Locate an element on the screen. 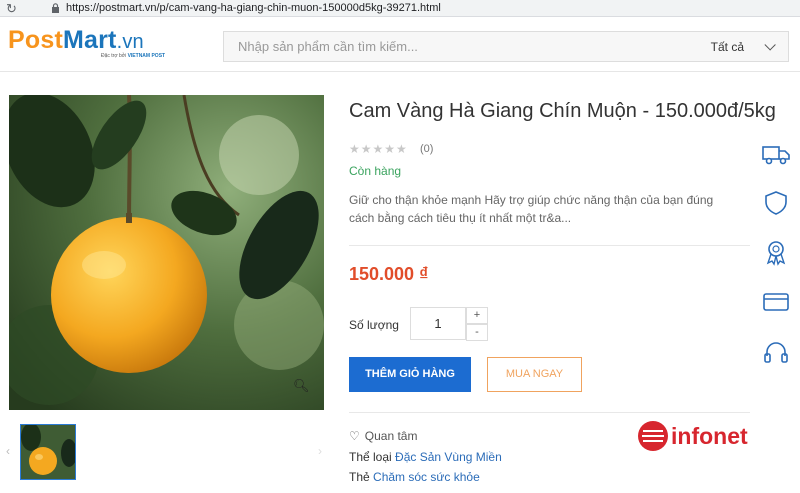 Image resolution: width=800 pixels, height=493 pixels. category-link: Đặc Sản Vùng Miền is located at coordinates (448, 457).